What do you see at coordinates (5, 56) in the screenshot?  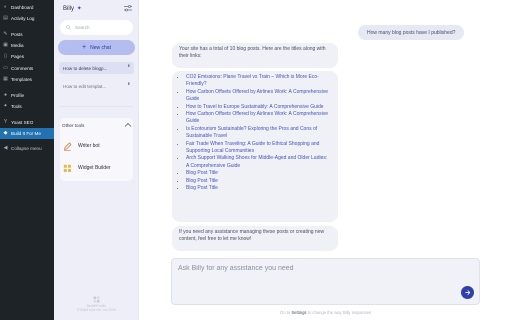 I see `page-icon: ▯` at bounding box center [5, 56].